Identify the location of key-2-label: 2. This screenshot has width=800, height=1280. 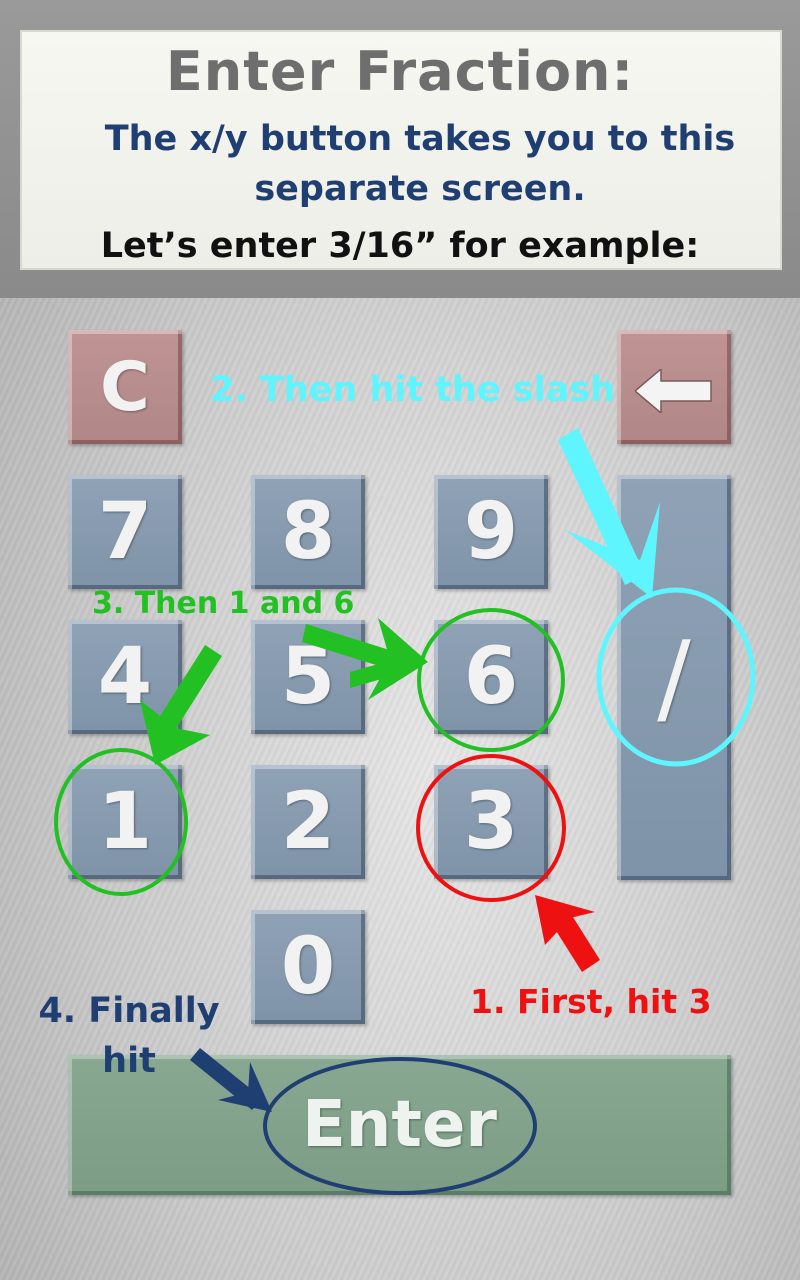
(308, 822).